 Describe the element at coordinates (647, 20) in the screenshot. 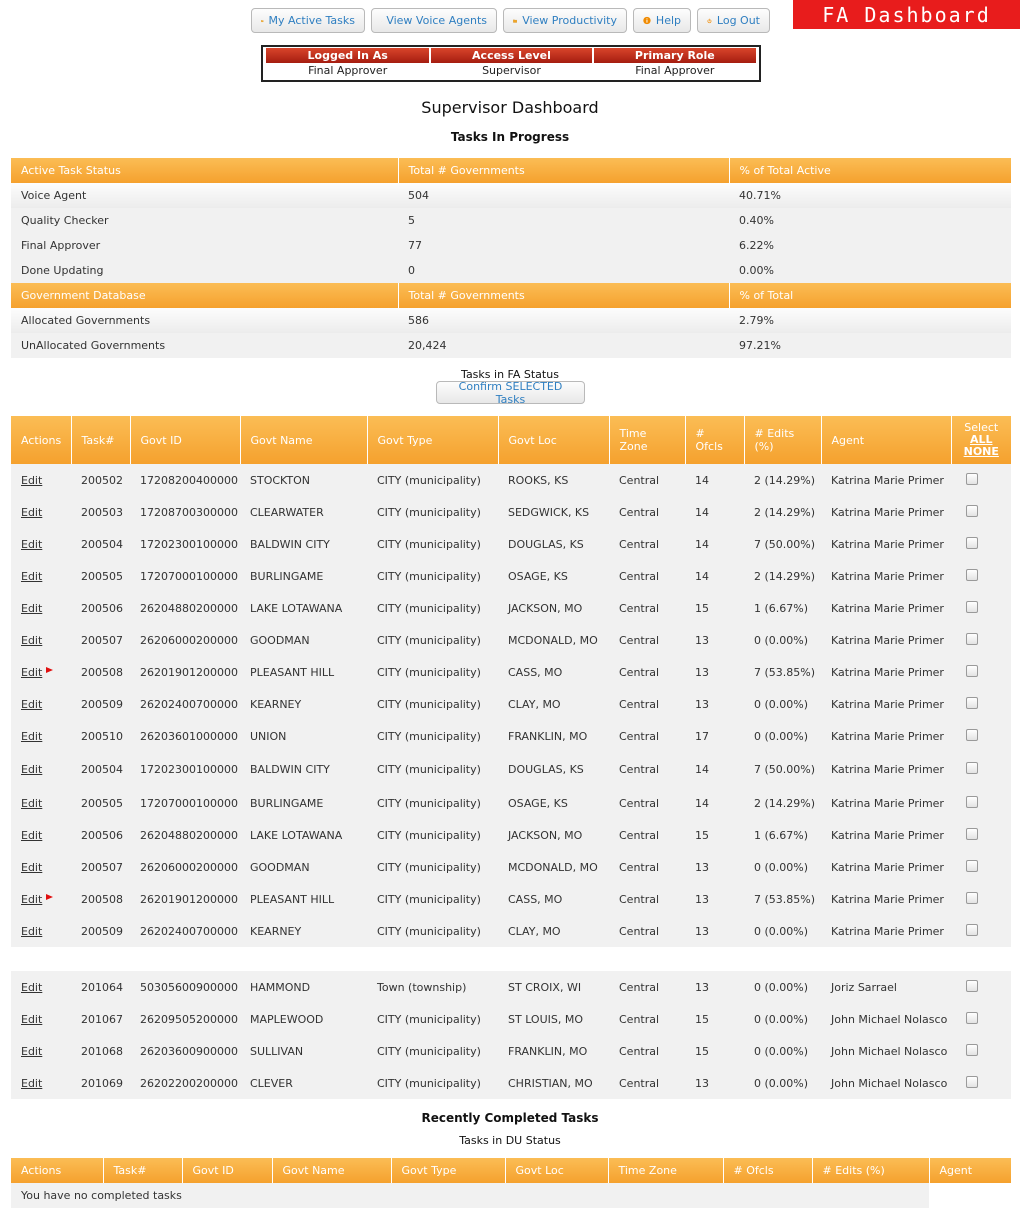

I see `info-icon` at that location.